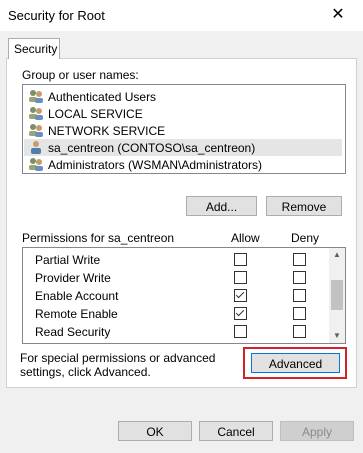 Image resolution: width=363 pixels, height=453 pixels. Describe the element at coordinates (80, 75) in the screenshot. I see `group-label: Group or user names:` at that location.